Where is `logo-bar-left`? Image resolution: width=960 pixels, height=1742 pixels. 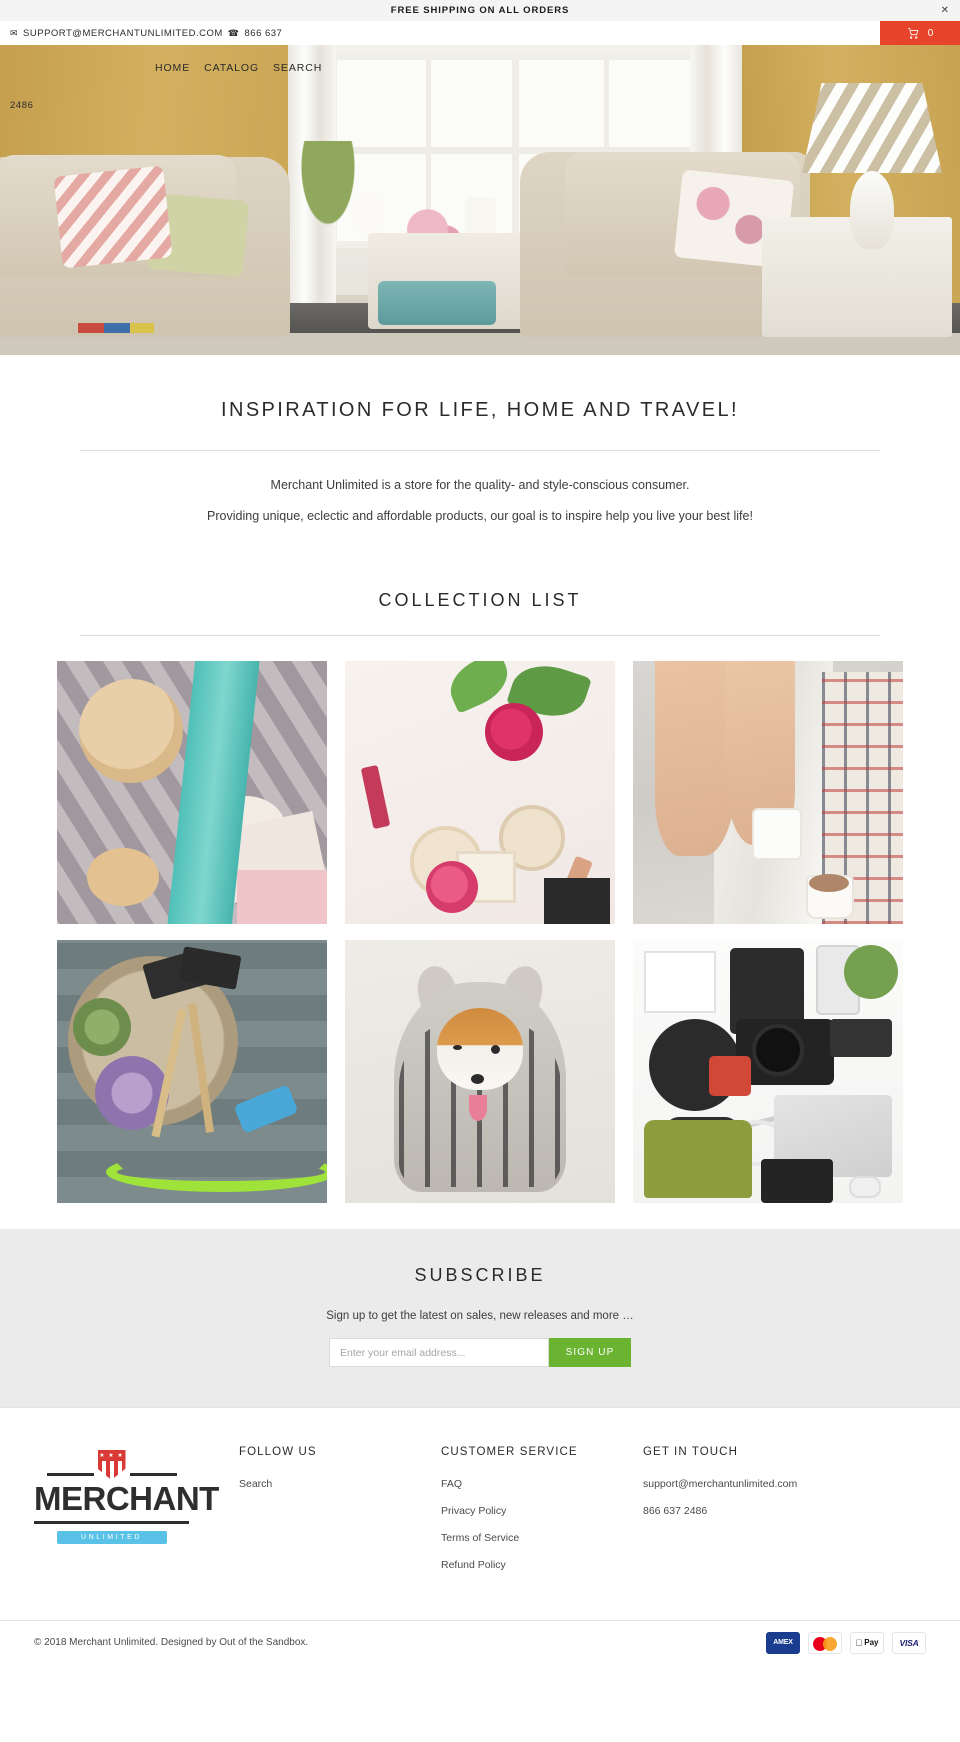
logo-bar-left is located at coordinates (70, 1474).